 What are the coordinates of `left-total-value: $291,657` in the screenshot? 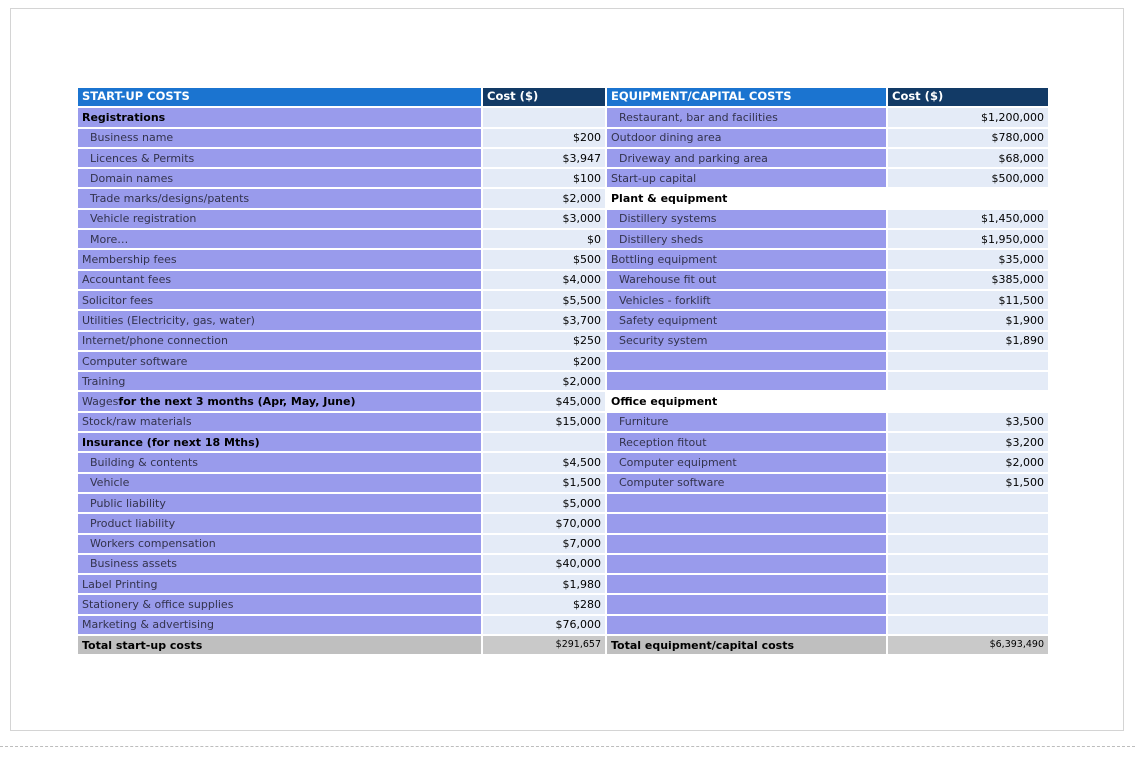 It's located at (544, 645).